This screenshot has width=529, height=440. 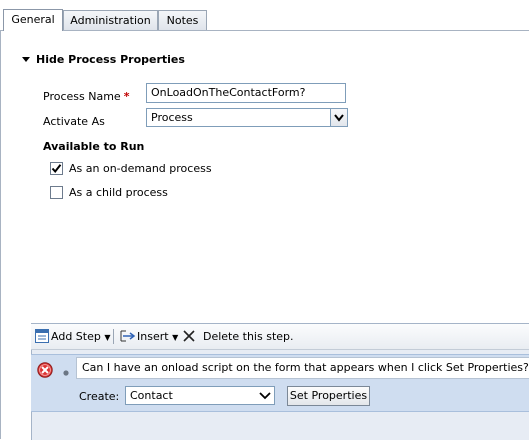 I want to click on toolbar-separator, so click(x=113, y=336).